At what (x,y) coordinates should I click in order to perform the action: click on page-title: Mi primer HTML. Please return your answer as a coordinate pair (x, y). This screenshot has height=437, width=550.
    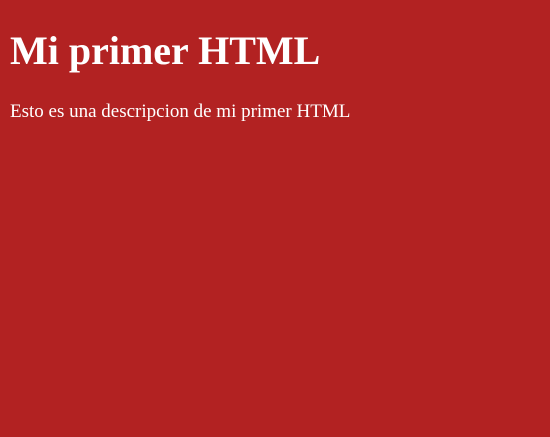
    Looking at the image, I should click on (165, 50).